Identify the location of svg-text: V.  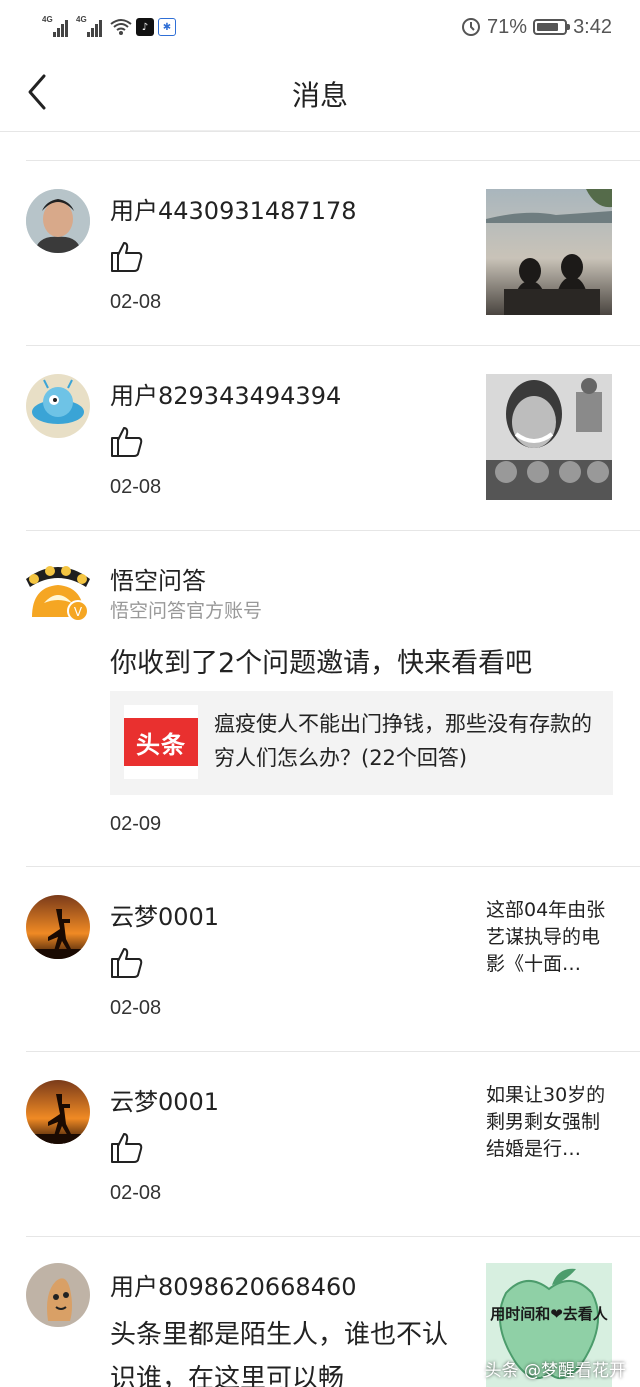
(78, 612).